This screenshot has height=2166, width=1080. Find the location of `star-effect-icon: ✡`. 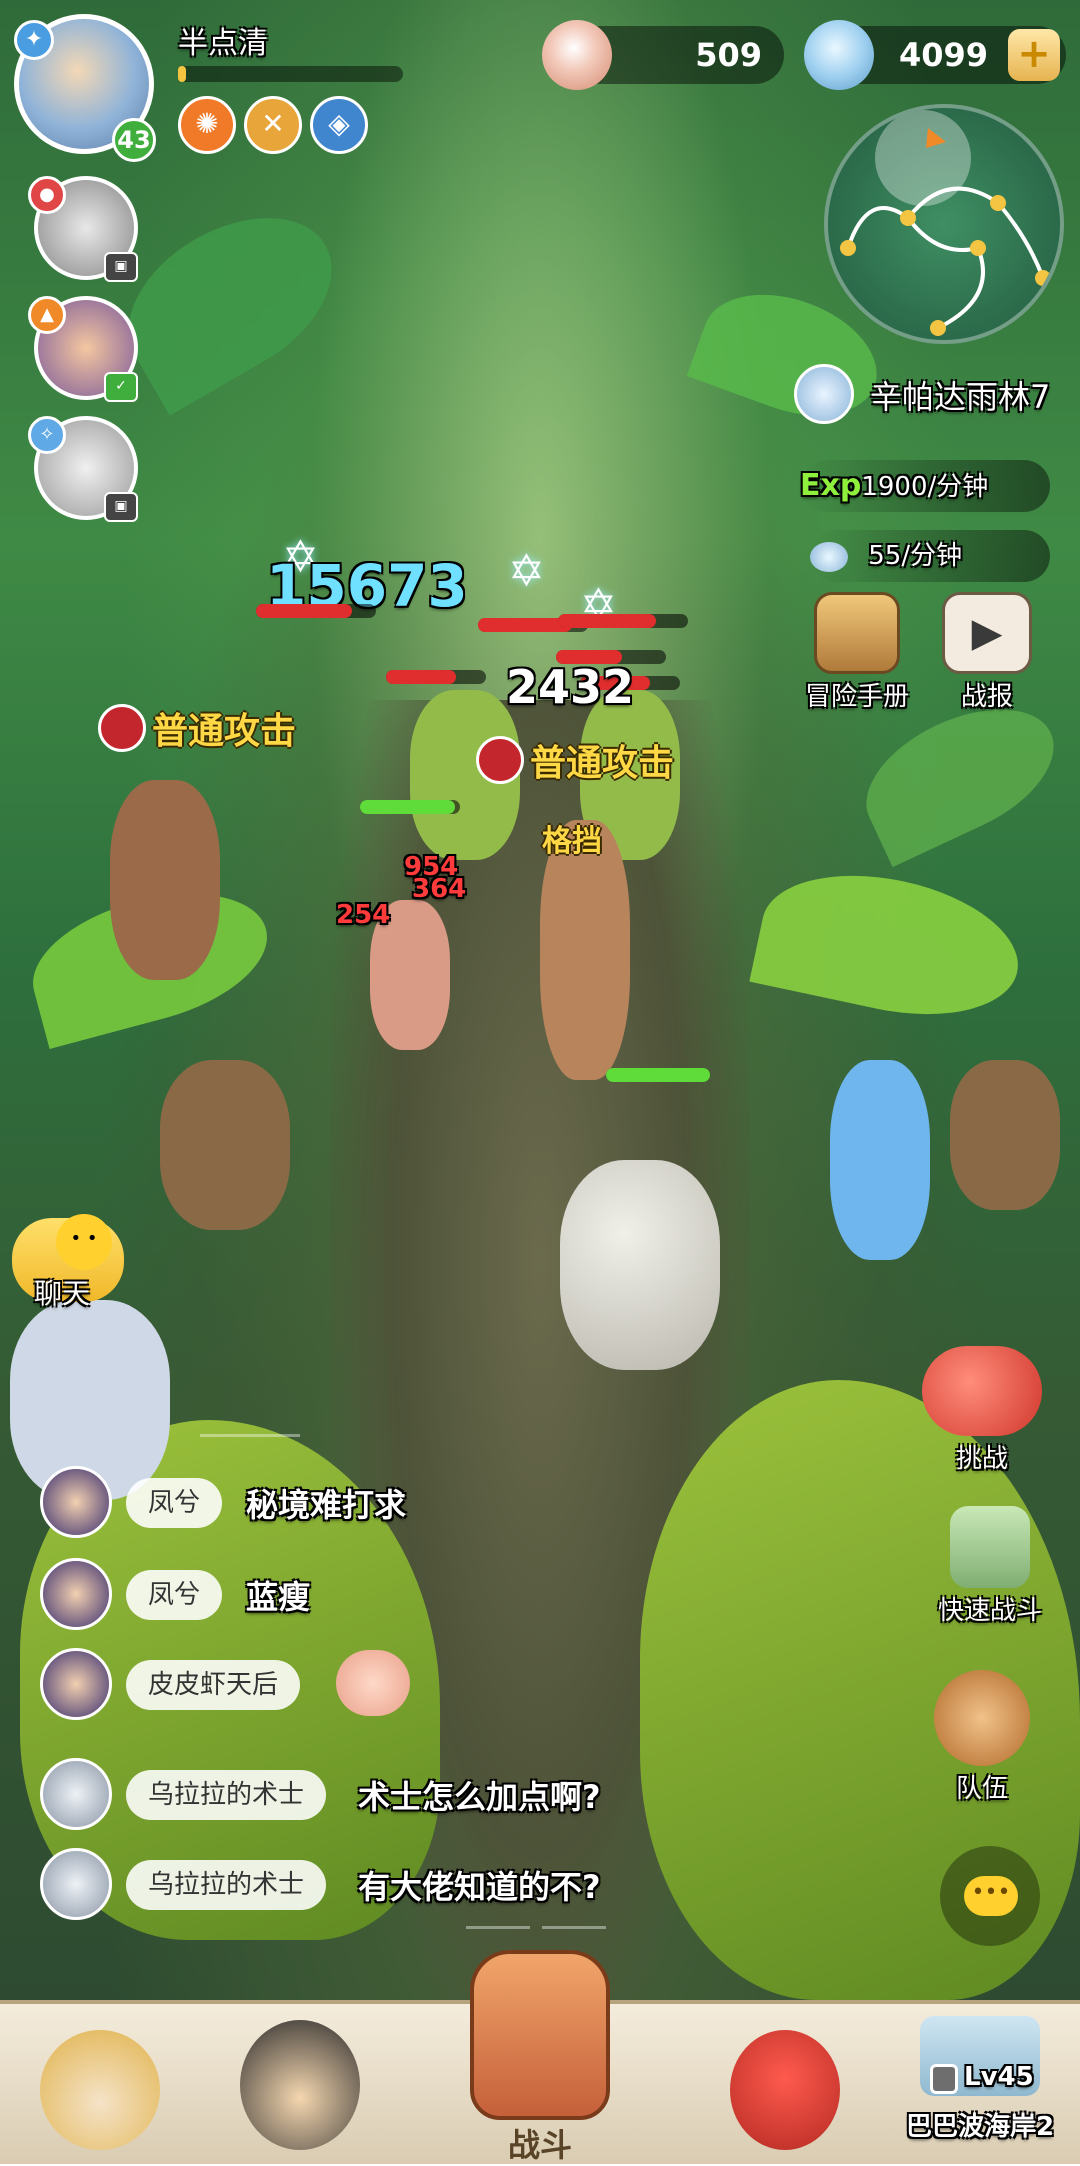

star-effect-icon: ✡ is located at coordinates (526, 571).